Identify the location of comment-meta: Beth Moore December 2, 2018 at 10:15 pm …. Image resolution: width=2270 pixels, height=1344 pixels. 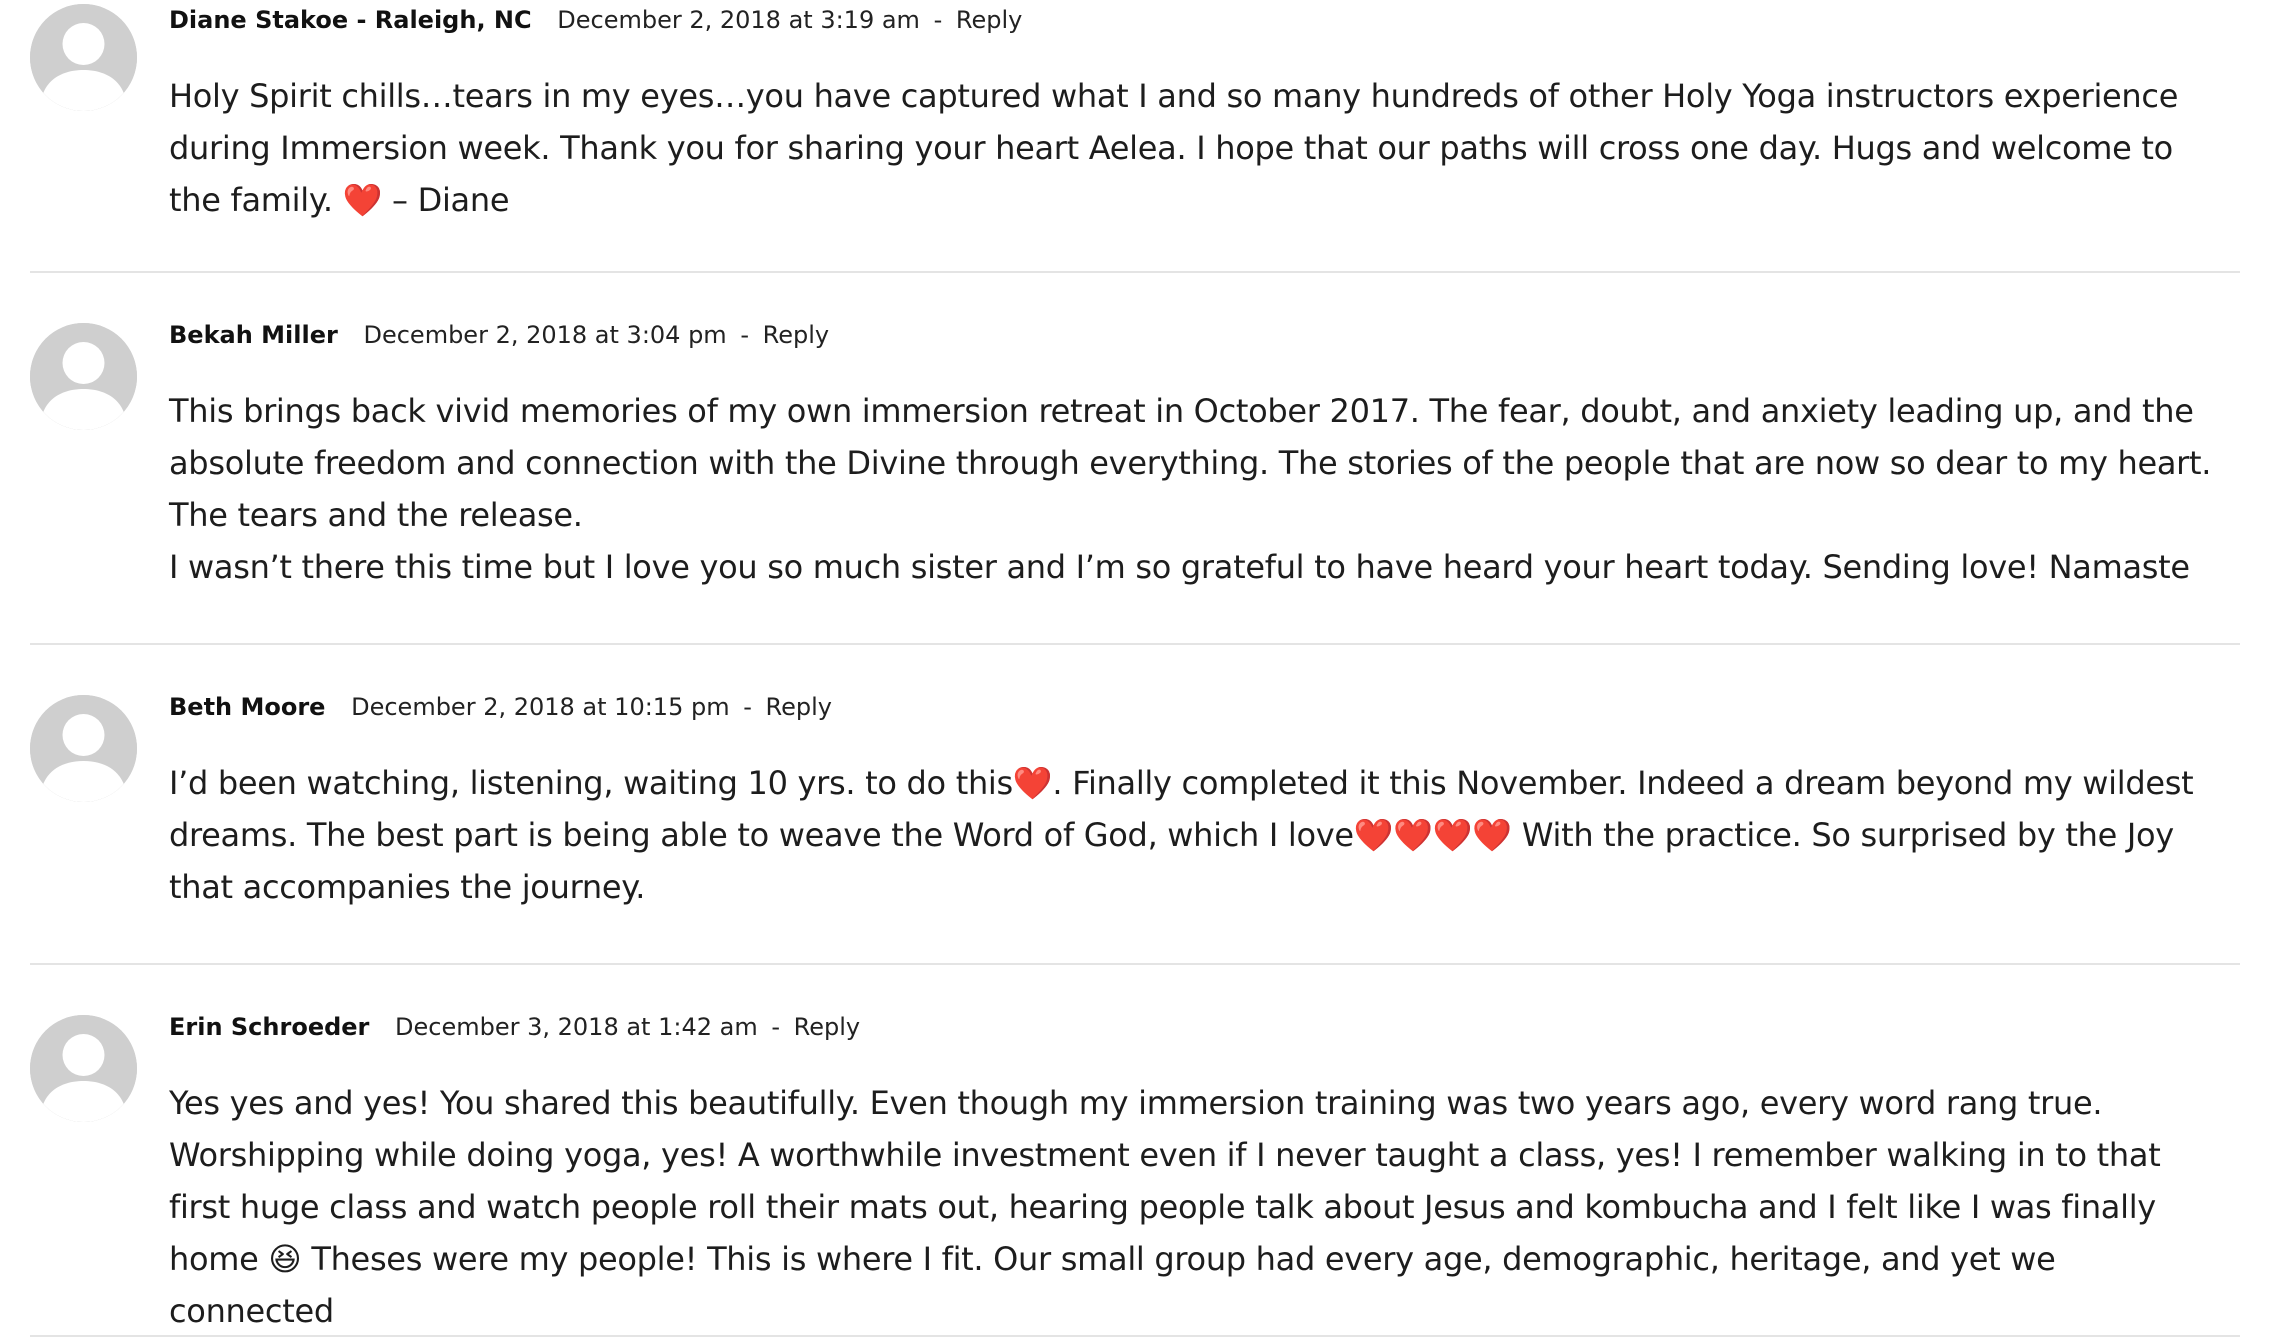
(1194, 707).